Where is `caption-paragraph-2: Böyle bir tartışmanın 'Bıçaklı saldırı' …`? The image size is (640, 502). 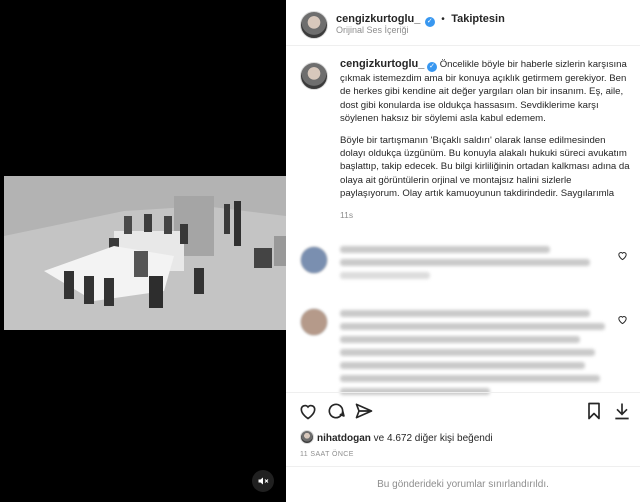
caption-paragraph-2: Böyle bir tartışmanın 'Bıçaklı saldırı' … is located at coordinates (485, 167).